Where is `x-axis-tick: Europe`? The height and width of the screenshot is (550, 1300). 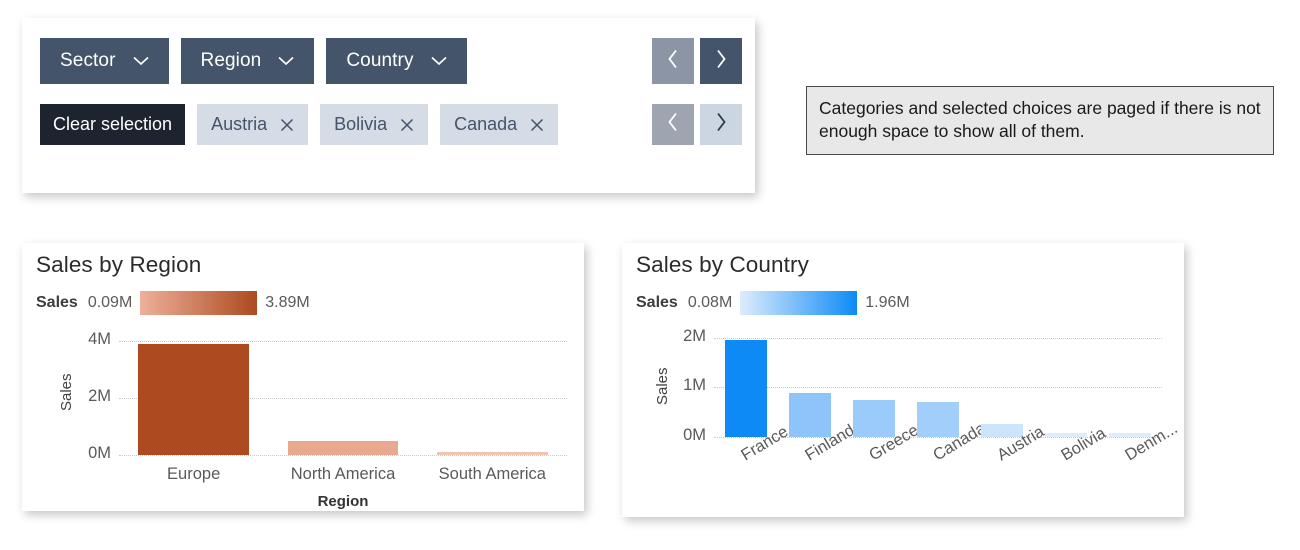 x-axis-tick: Europe is located at coordinates (194, 474).